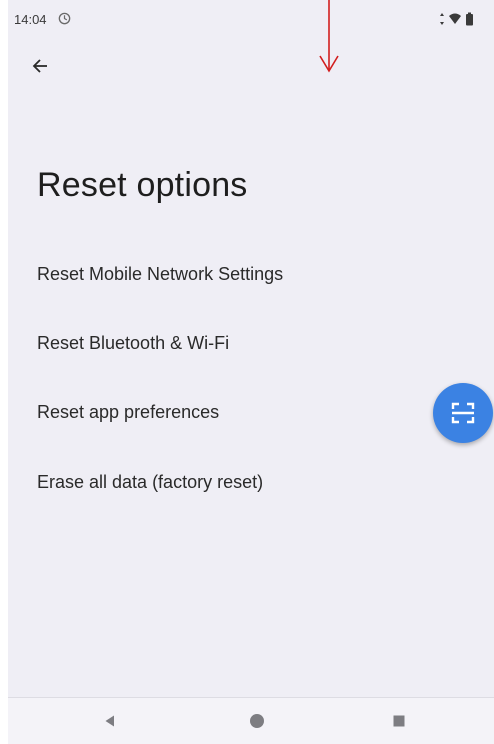 This screenshot has width=494, height=744. Describe the element at coordinates (133, 343) in the screenshot. I see `menu-item-label: Reset Bluetooth & Wi-Fi` at that location.